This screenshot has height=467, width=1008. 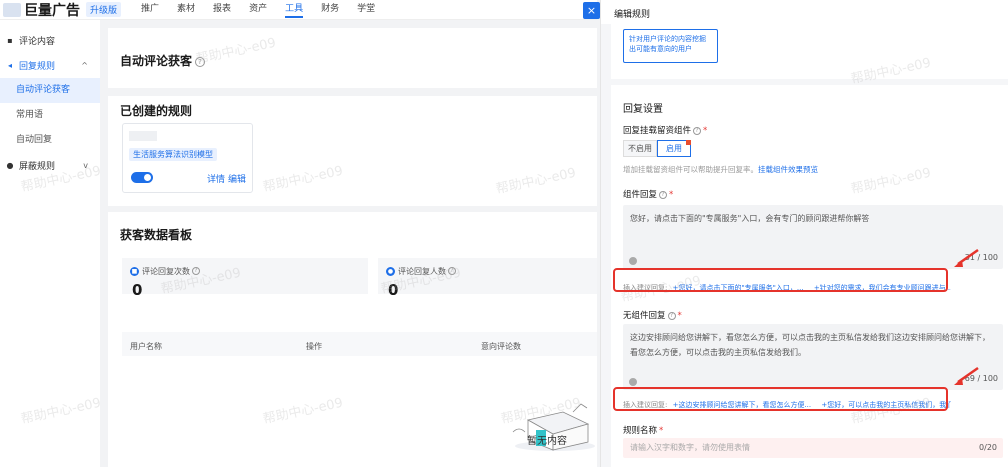 What do you see at coordinates (12, 9) in the screenshot?
I see `logo-icon` at bounding box center [12, 9].